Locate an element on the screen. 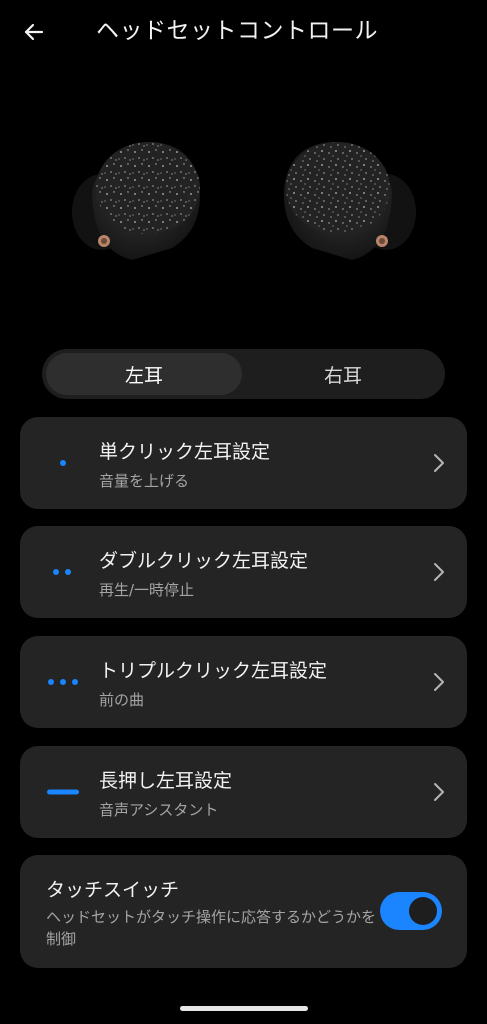 This screenshot has height=1024, width=487. touch-switch-title: タッチスイッチ is located at coordinates (113, 890).